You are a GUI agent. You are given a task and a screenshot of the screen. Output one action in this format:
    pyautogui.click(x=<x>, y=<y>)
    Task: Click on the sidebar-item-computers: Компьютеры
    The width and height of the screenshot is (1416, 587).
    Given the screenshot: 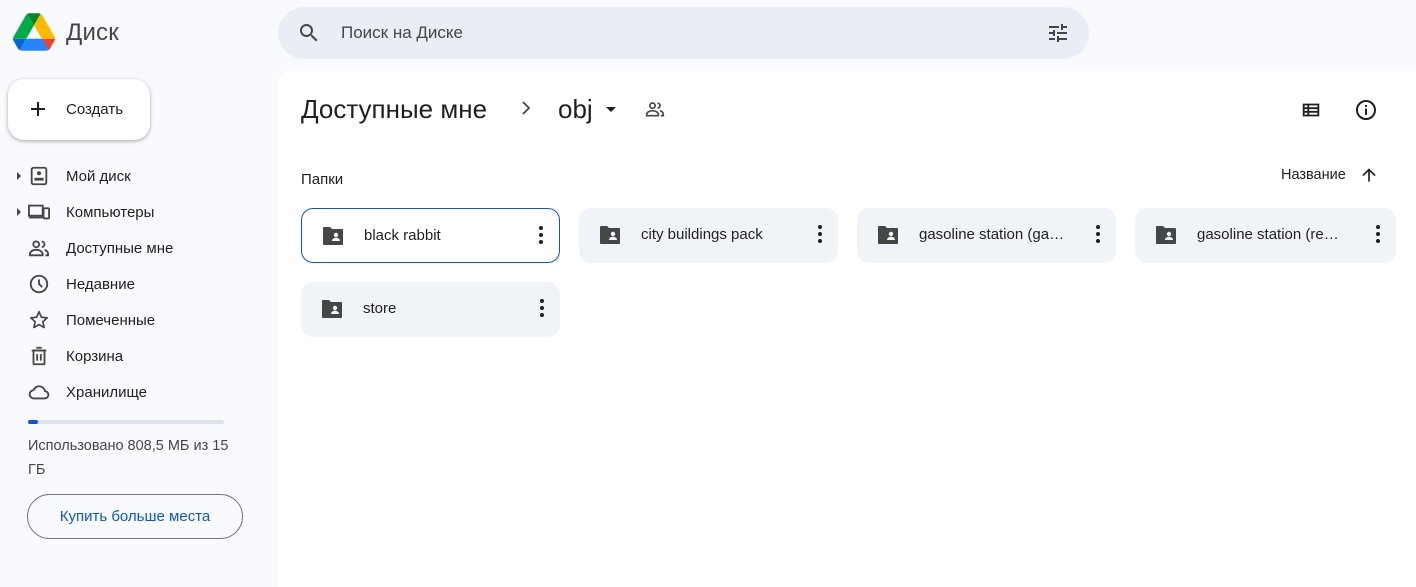 What is the action you would take?
    pyautogui.click(x=131, y=212)
    